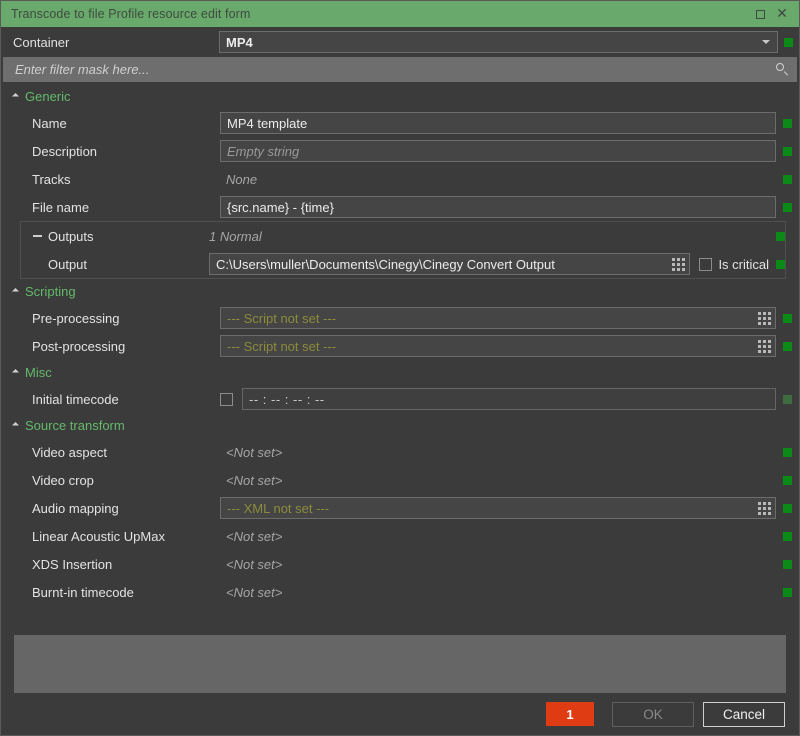 The width and height of the screenshot is (800, 736). Describe the element at coordinates (72, 564) in the screenshot. I see `row-label: XDS Insertion` at that location.